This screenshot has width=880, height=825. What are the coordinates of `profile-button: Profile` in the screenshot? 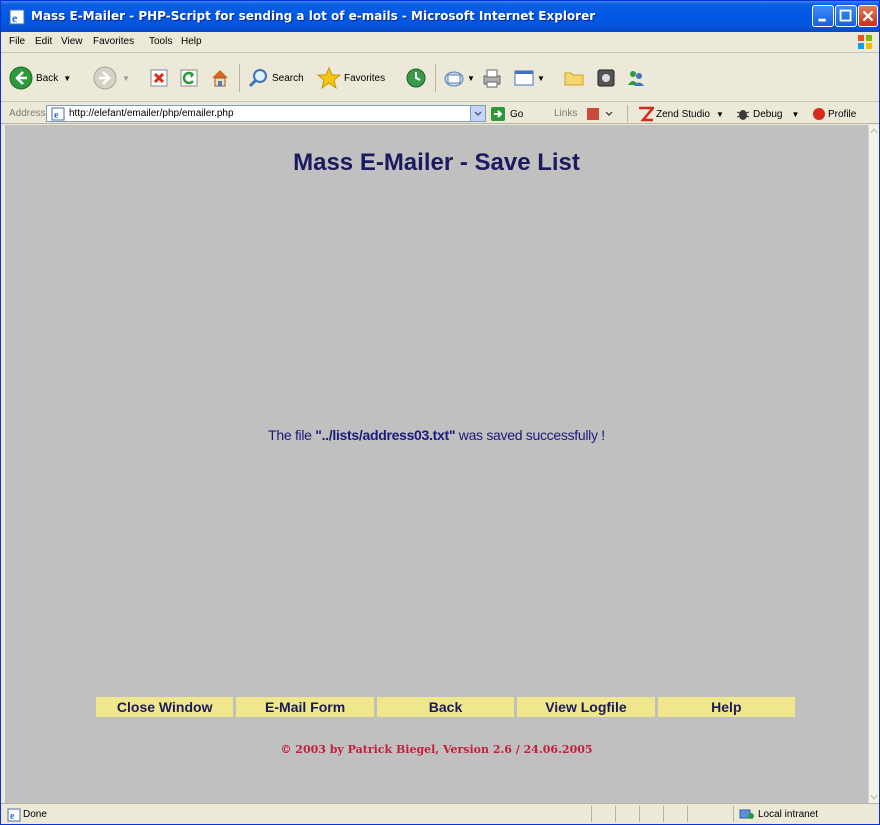 It's located at (834, 114).